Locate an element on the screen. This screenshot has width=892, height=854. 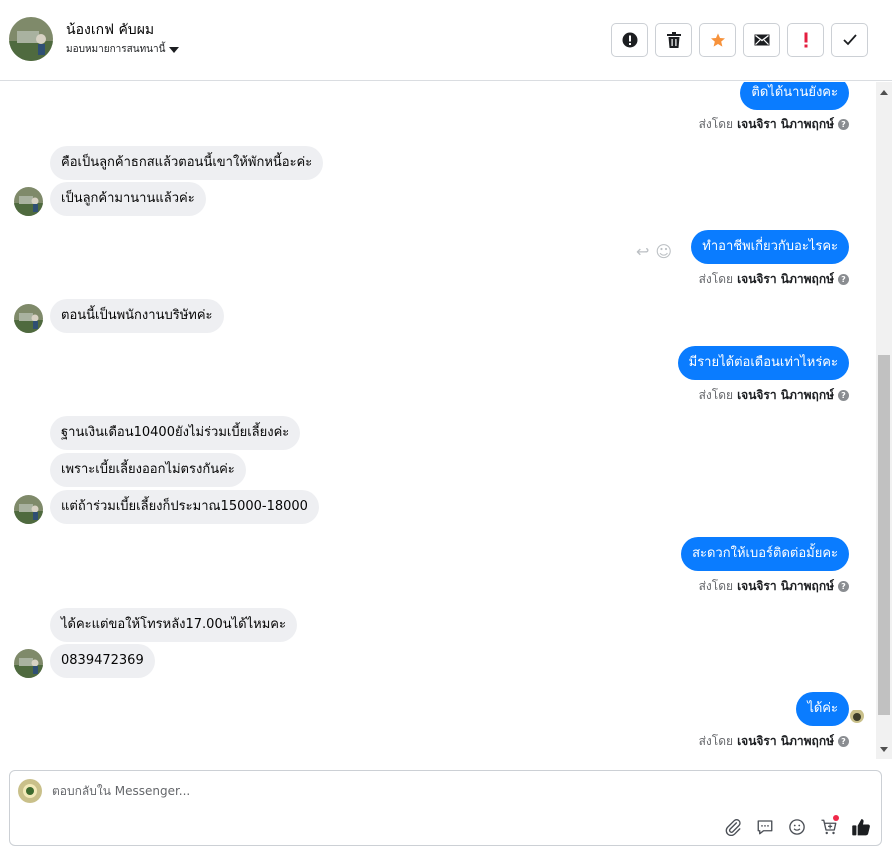
check-icon is located at coordinates (849, 40).